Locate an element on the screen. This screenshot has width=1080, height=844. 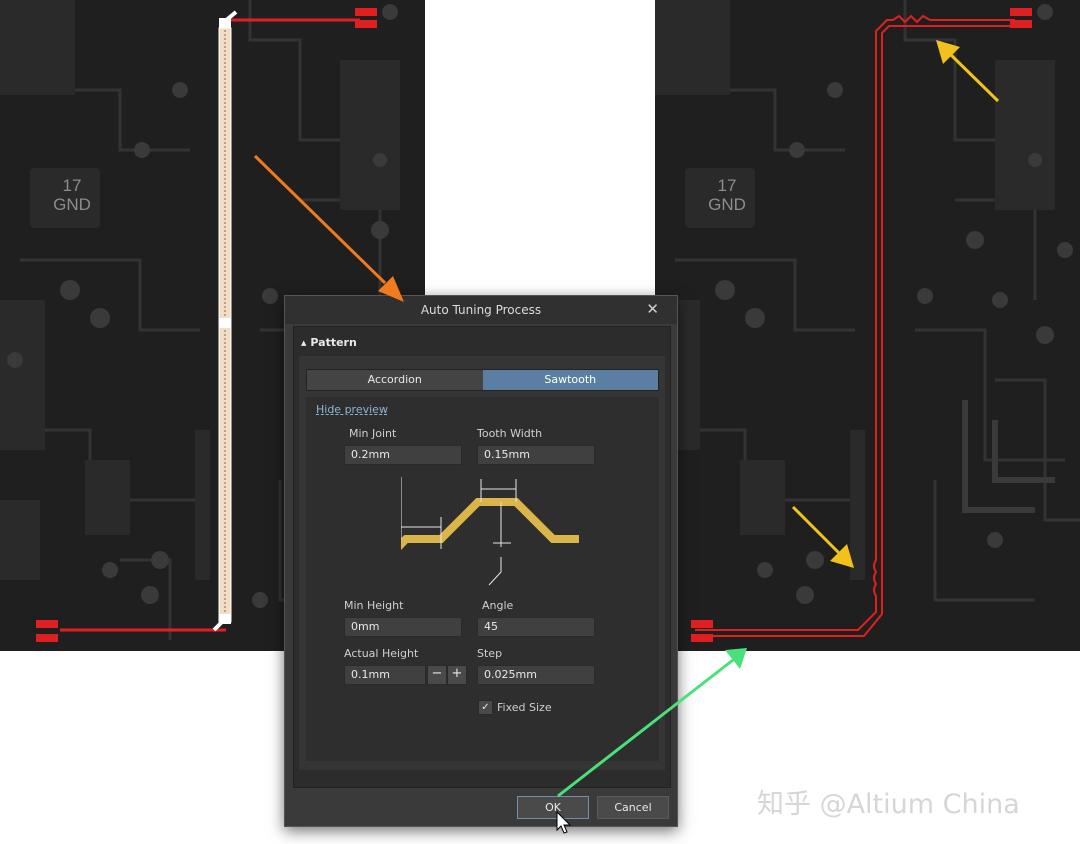
decrease-height-button: − is located at coordinates (437, 675).